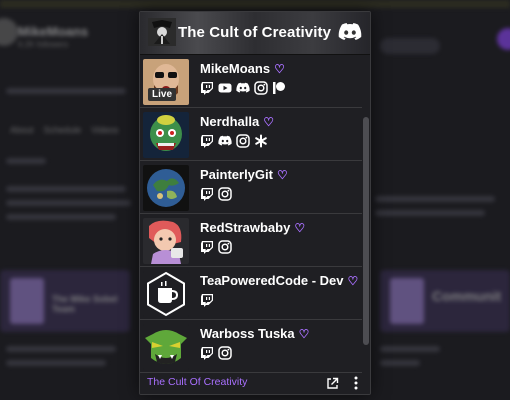 This screenshot has height=400, width=510. Describe the element at coordinates (229, 121) in the screenshot. I see `member-name-text: Nerdhalla` at that location.